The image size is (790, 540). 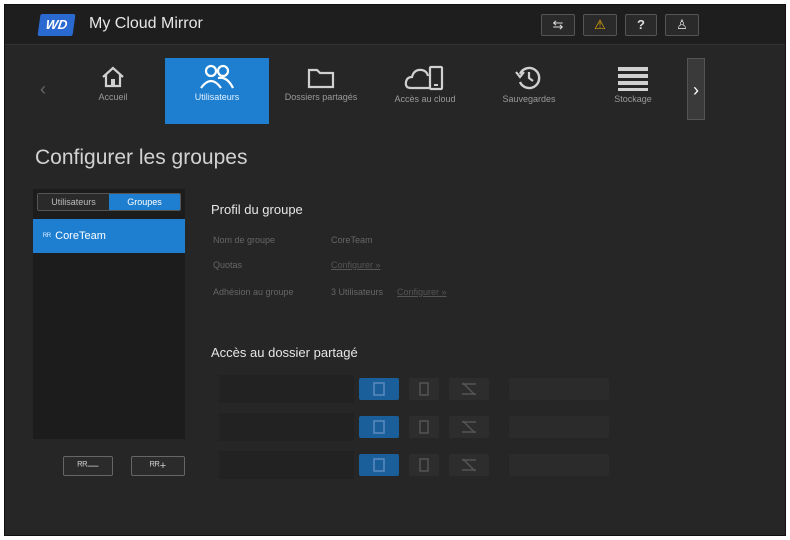 What do you see at coordinates (217, 76) in the screenshot?
I see `users-icon` at bounding box center [217, 76].